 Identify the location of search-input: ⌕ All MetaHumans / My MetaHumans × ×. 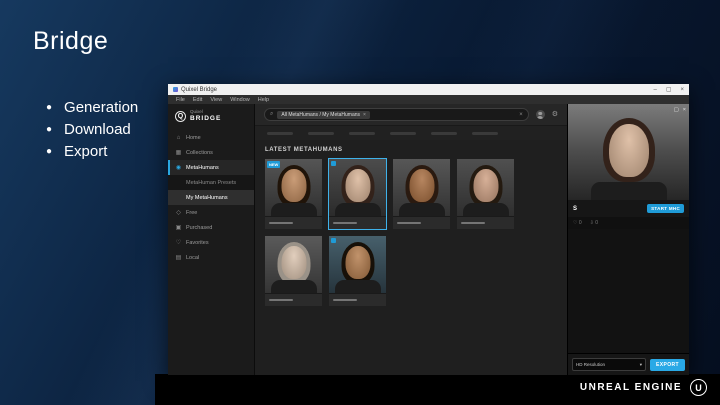
(396, 114).